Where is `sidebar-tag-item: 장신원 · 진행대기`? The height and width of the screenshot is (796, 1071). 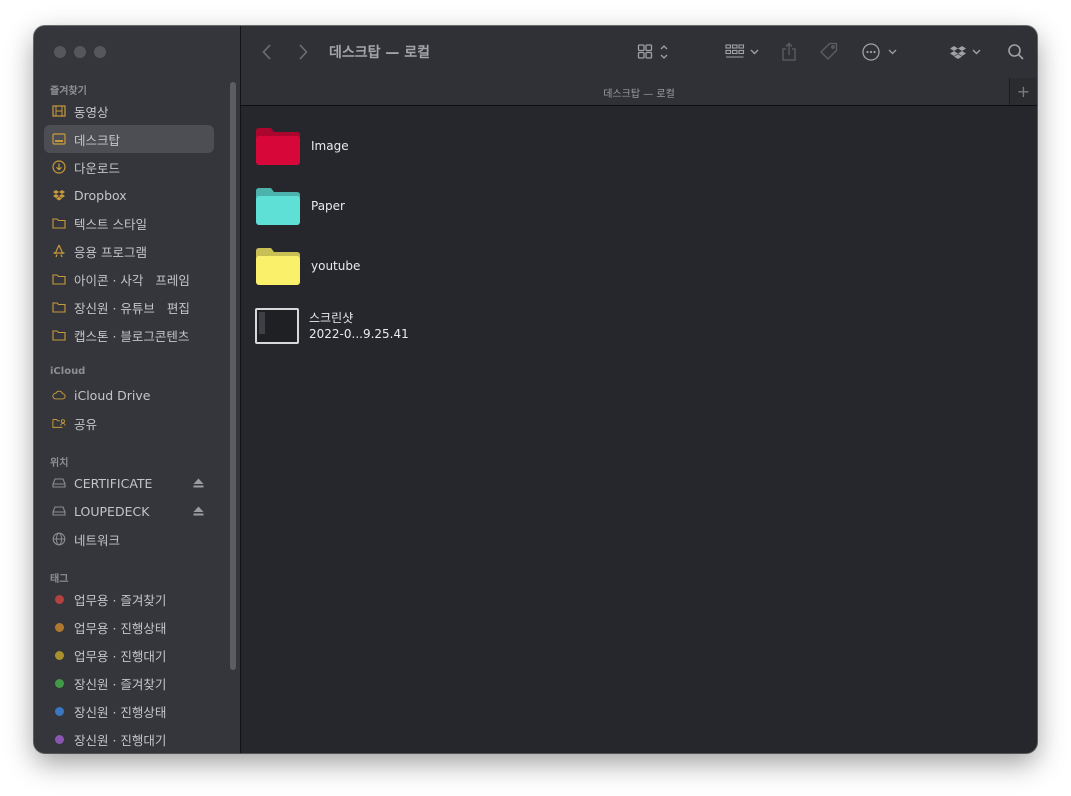
sidebar-tag-item: 장신원 · 진행대기 is located at coordinates (129, 739).